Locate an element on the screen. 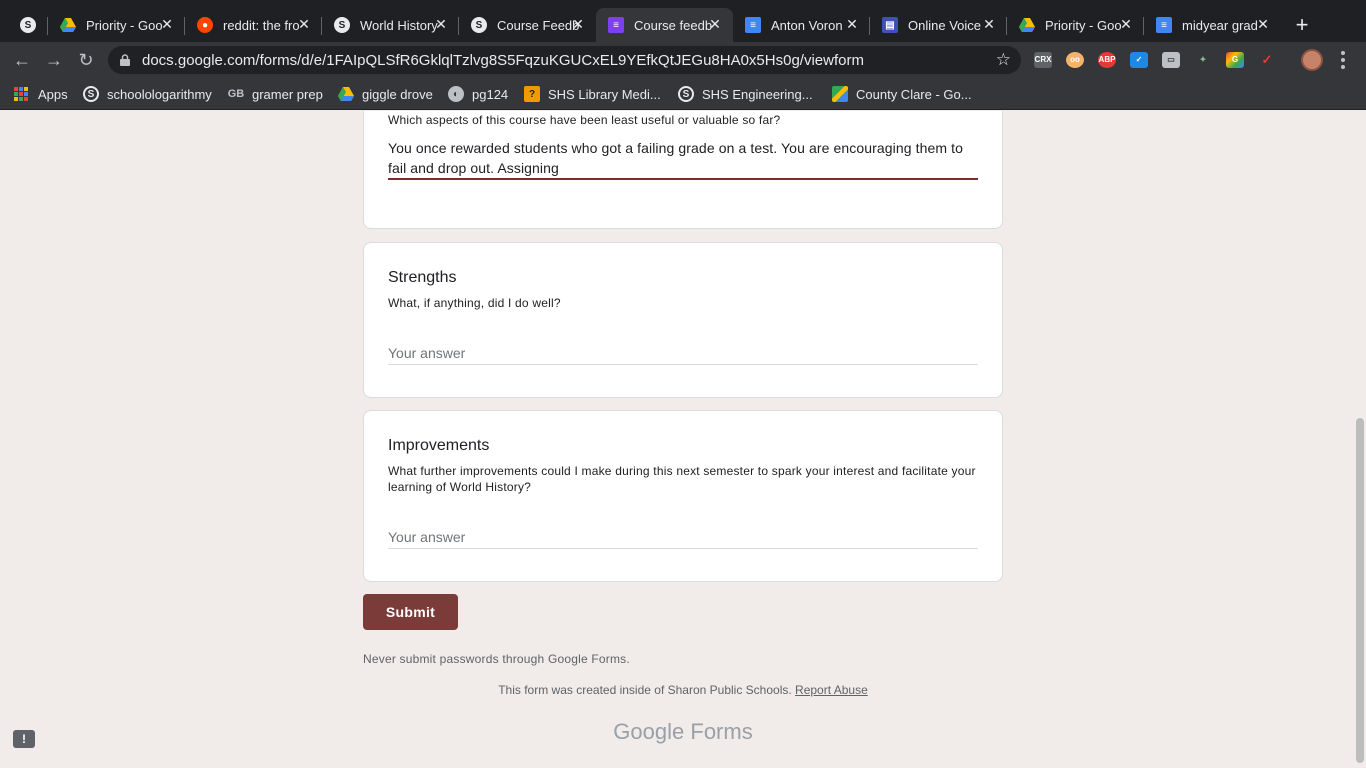  tab-priority-drive-2: Priority - Goo ✕ is located at coordinates (1075, 25).